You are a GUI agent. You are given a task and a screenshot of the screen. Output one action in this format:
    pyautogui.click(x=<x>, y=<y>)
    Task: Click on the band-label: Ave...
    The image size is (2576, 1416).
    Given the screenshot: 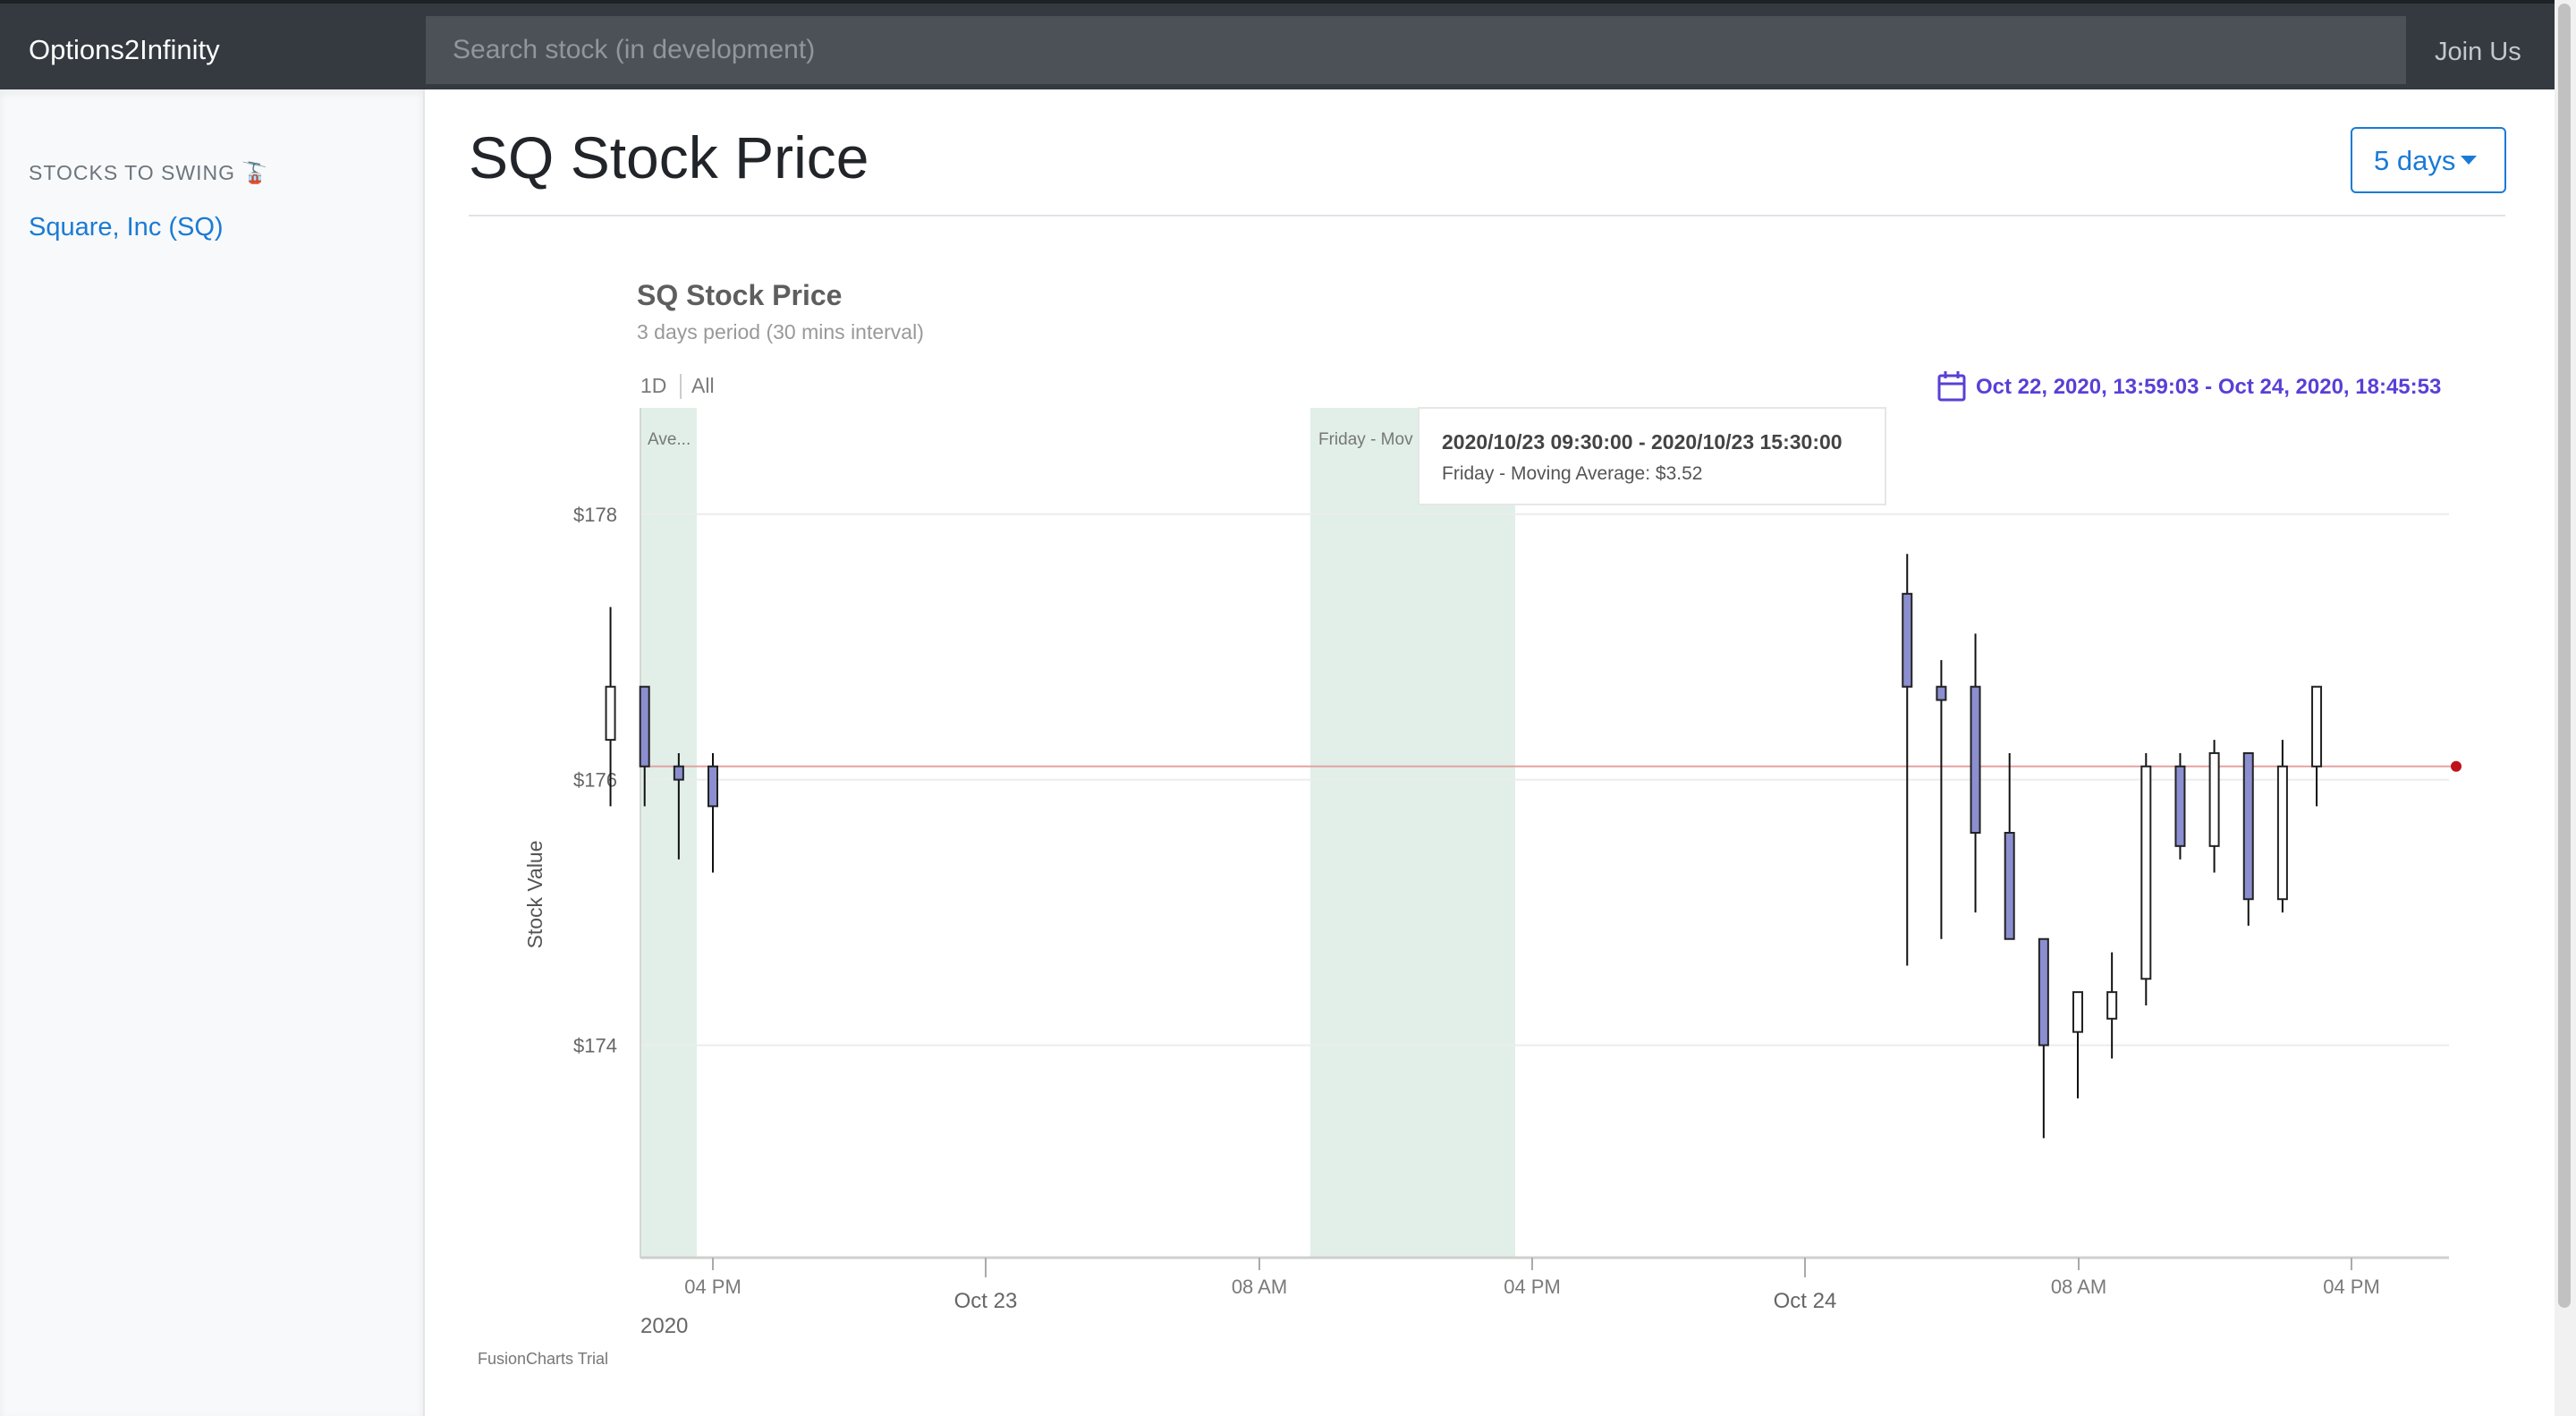 What is the action you would take?
    pyautogui.click(x=669, y=439)
    